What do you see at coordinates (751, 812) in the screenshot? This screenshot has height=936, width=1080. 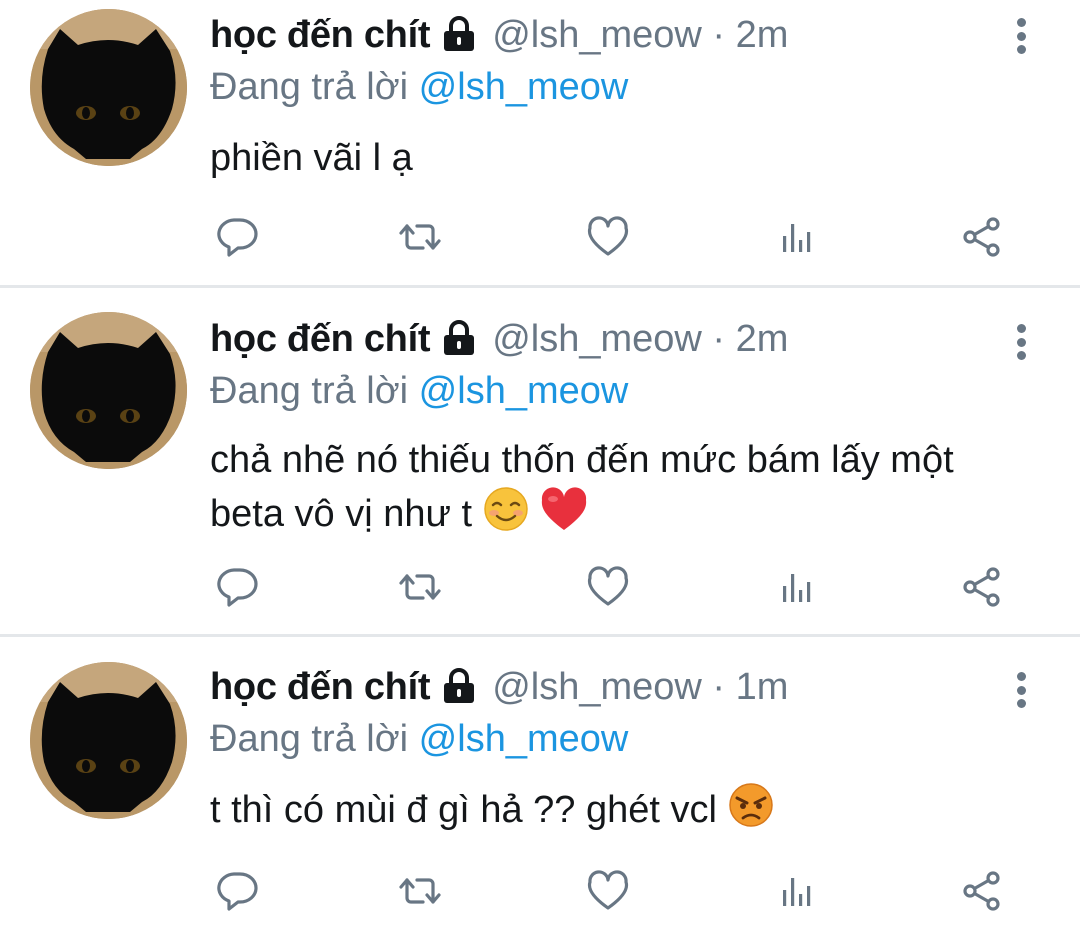 I see `angry-face-emoji-icon` at bounding box center [751, 812].